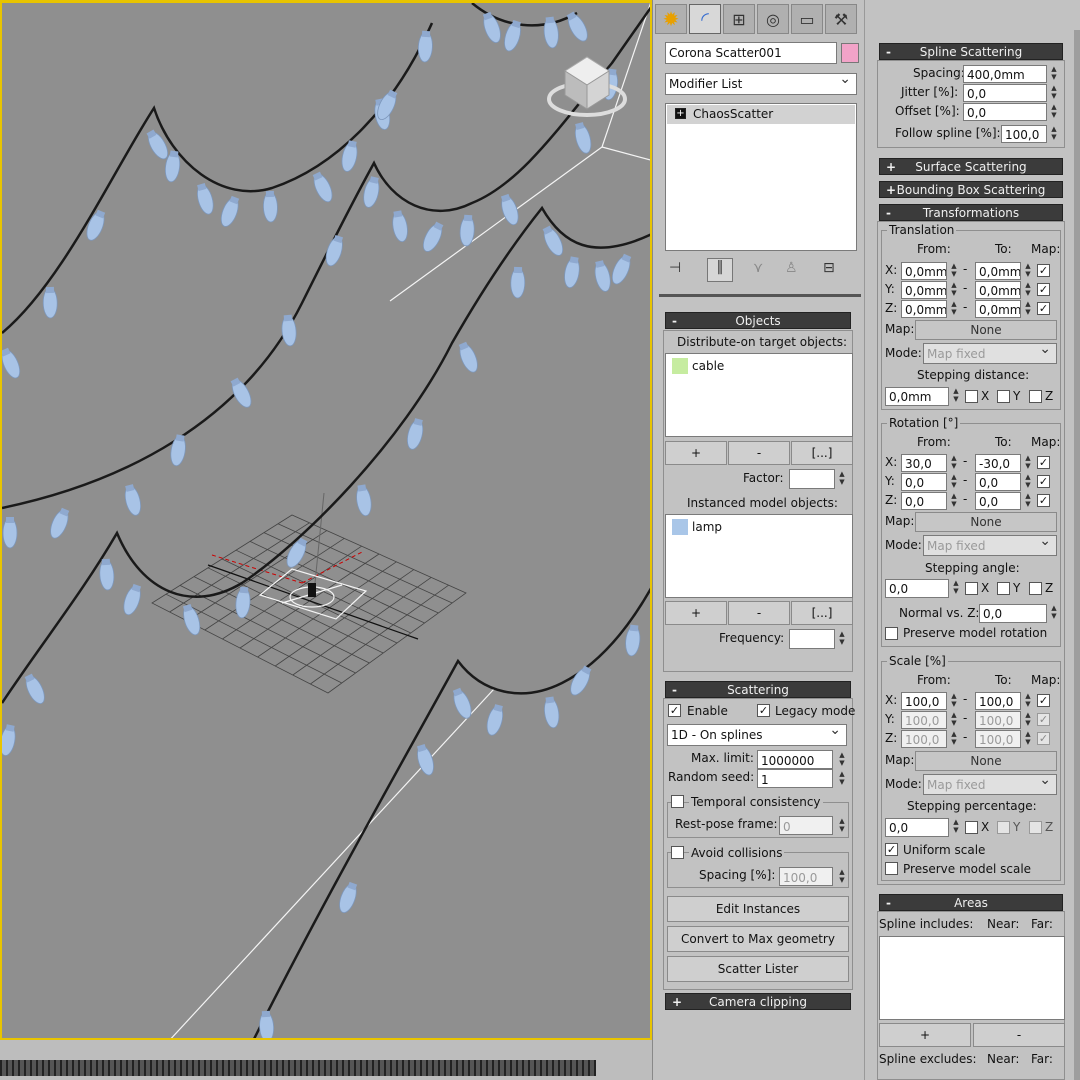 The image size is (1080, 1080). What do you see at coordinates (917, 588) in the screenshot?
I see `stepping-angle-field: 0,0` at bounding box center [917, 588].